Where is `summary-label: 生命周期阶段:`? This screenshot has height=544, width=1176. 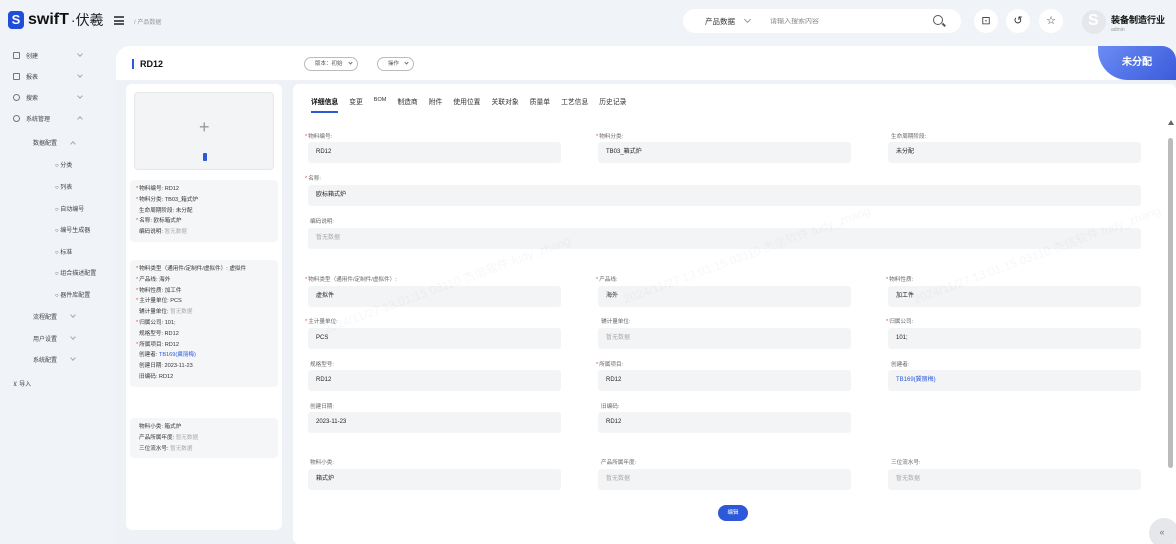 summary-label: 生命周期阶段: is located at coordinates (157, 210).